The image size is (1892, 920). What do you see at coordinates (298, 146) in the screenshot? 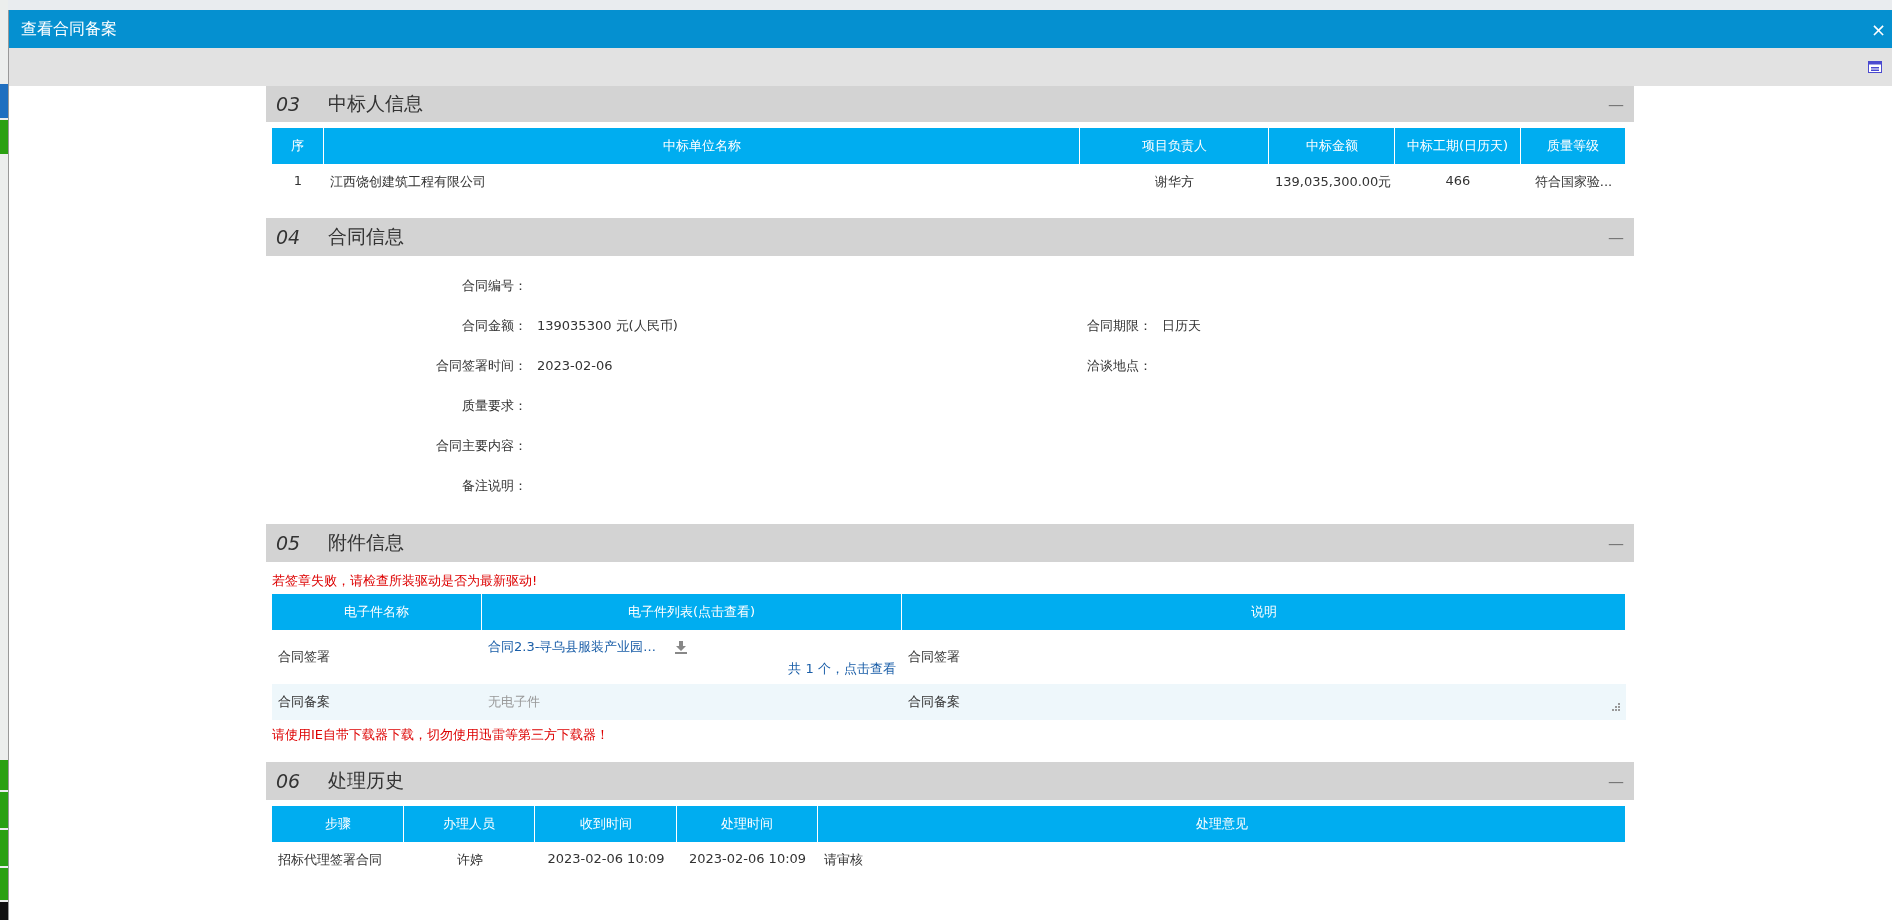
I see `column-header: 序` at bounding box center [298, 146].